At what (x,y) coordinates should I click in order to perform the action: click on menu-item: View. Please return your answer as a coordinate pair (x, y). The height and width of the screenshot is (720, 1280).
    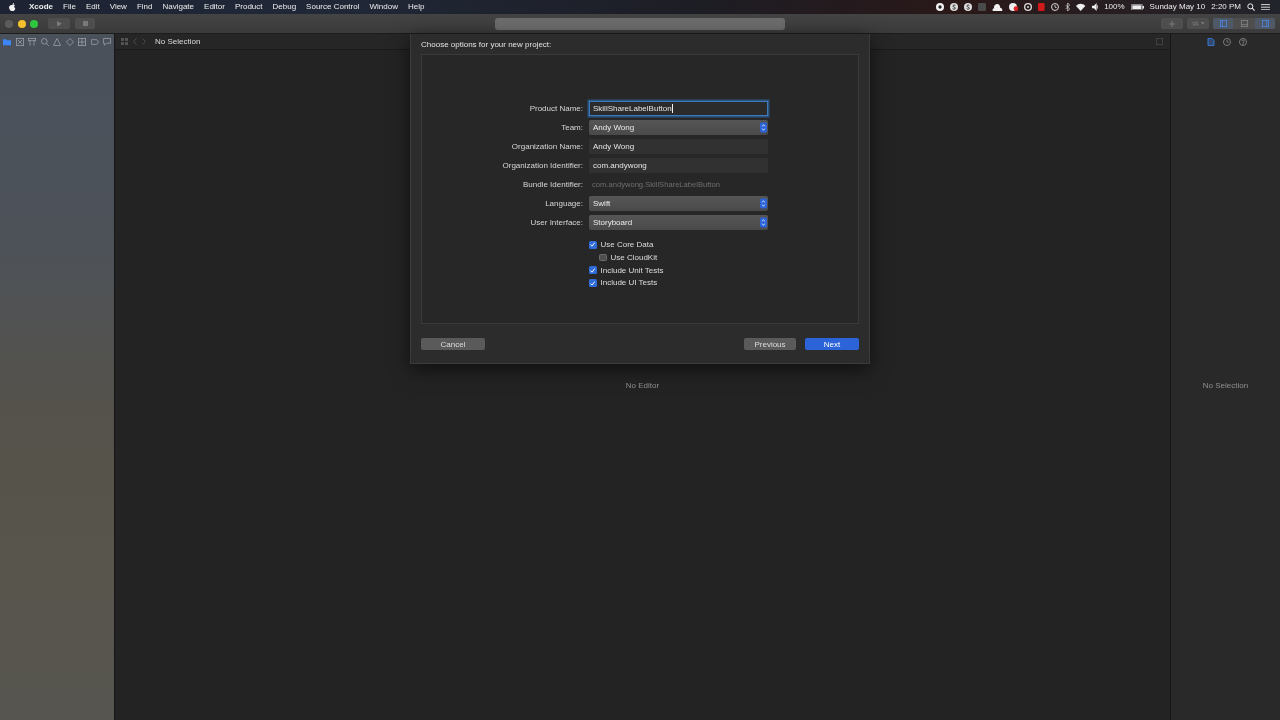
    Looking at the image, I should click on (118, 7).